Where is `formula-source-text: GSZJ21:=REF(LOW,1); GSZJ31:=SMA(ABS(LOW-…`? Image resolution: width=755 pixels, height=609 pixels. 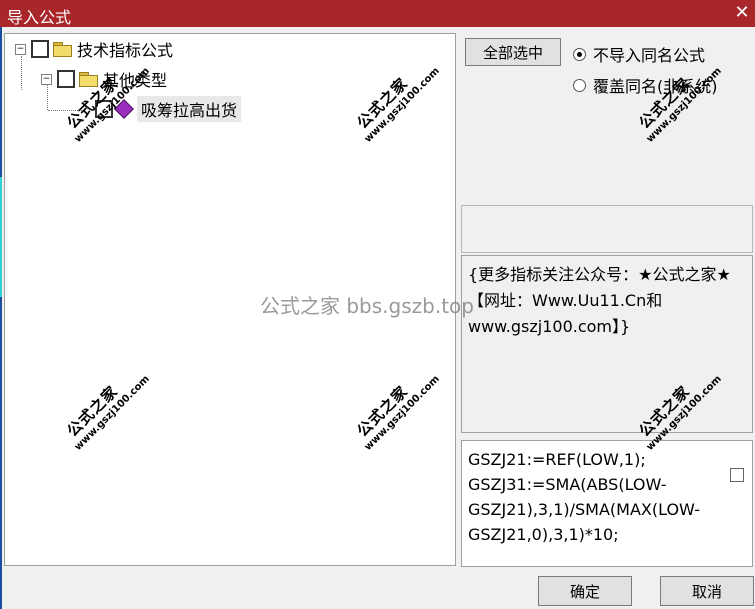
formula-source-text: GSZJ21:=REF(LOW,1); GSZJ31:=SMA(ABS(LOW-… is located at coordinates (584, 497).